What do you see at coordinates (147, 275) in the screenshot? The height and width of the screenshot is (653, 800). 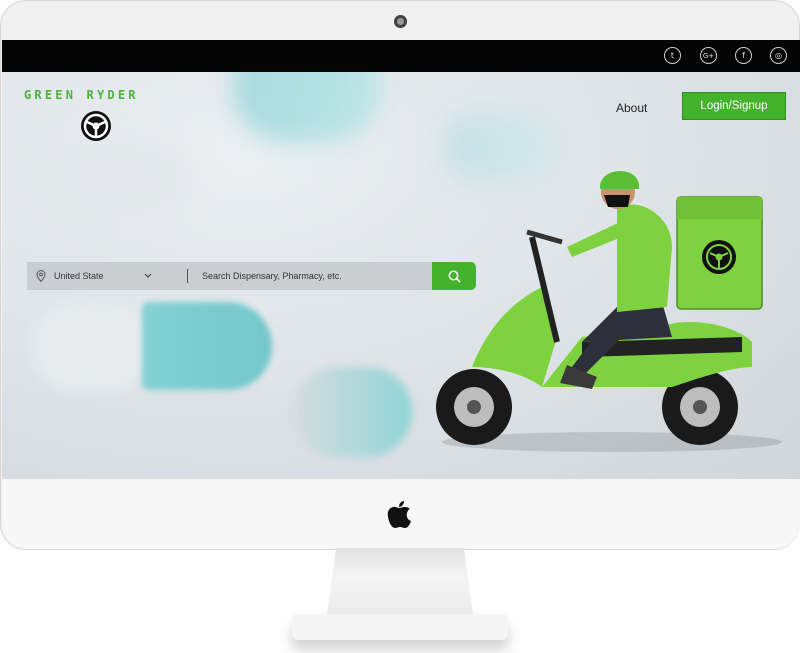 I see `chevron-down-icon` at bounding box center [147, 275].